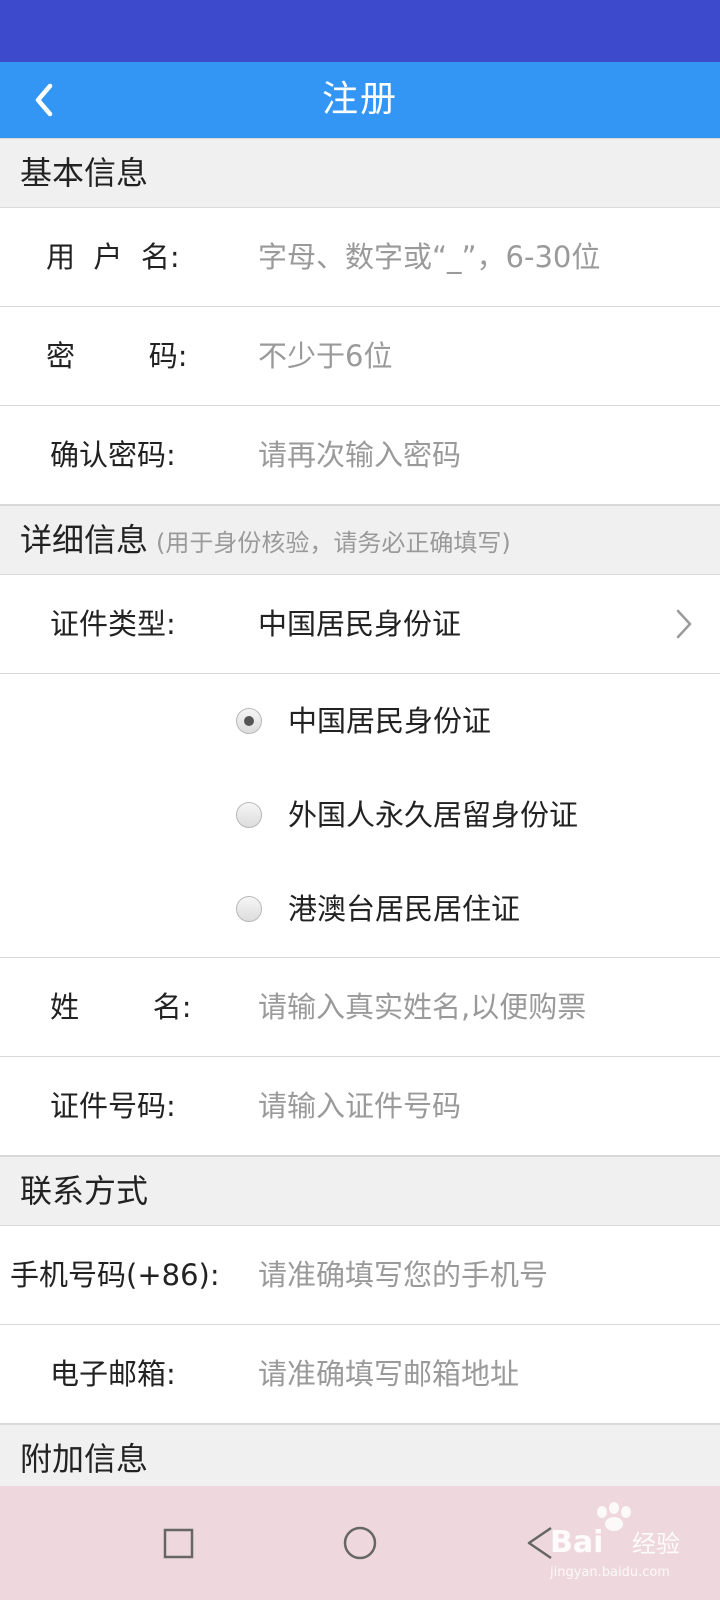  Describe the element at coordinates (576, 1542) in the screenshot. I see `svg-text: Bai` at that location.